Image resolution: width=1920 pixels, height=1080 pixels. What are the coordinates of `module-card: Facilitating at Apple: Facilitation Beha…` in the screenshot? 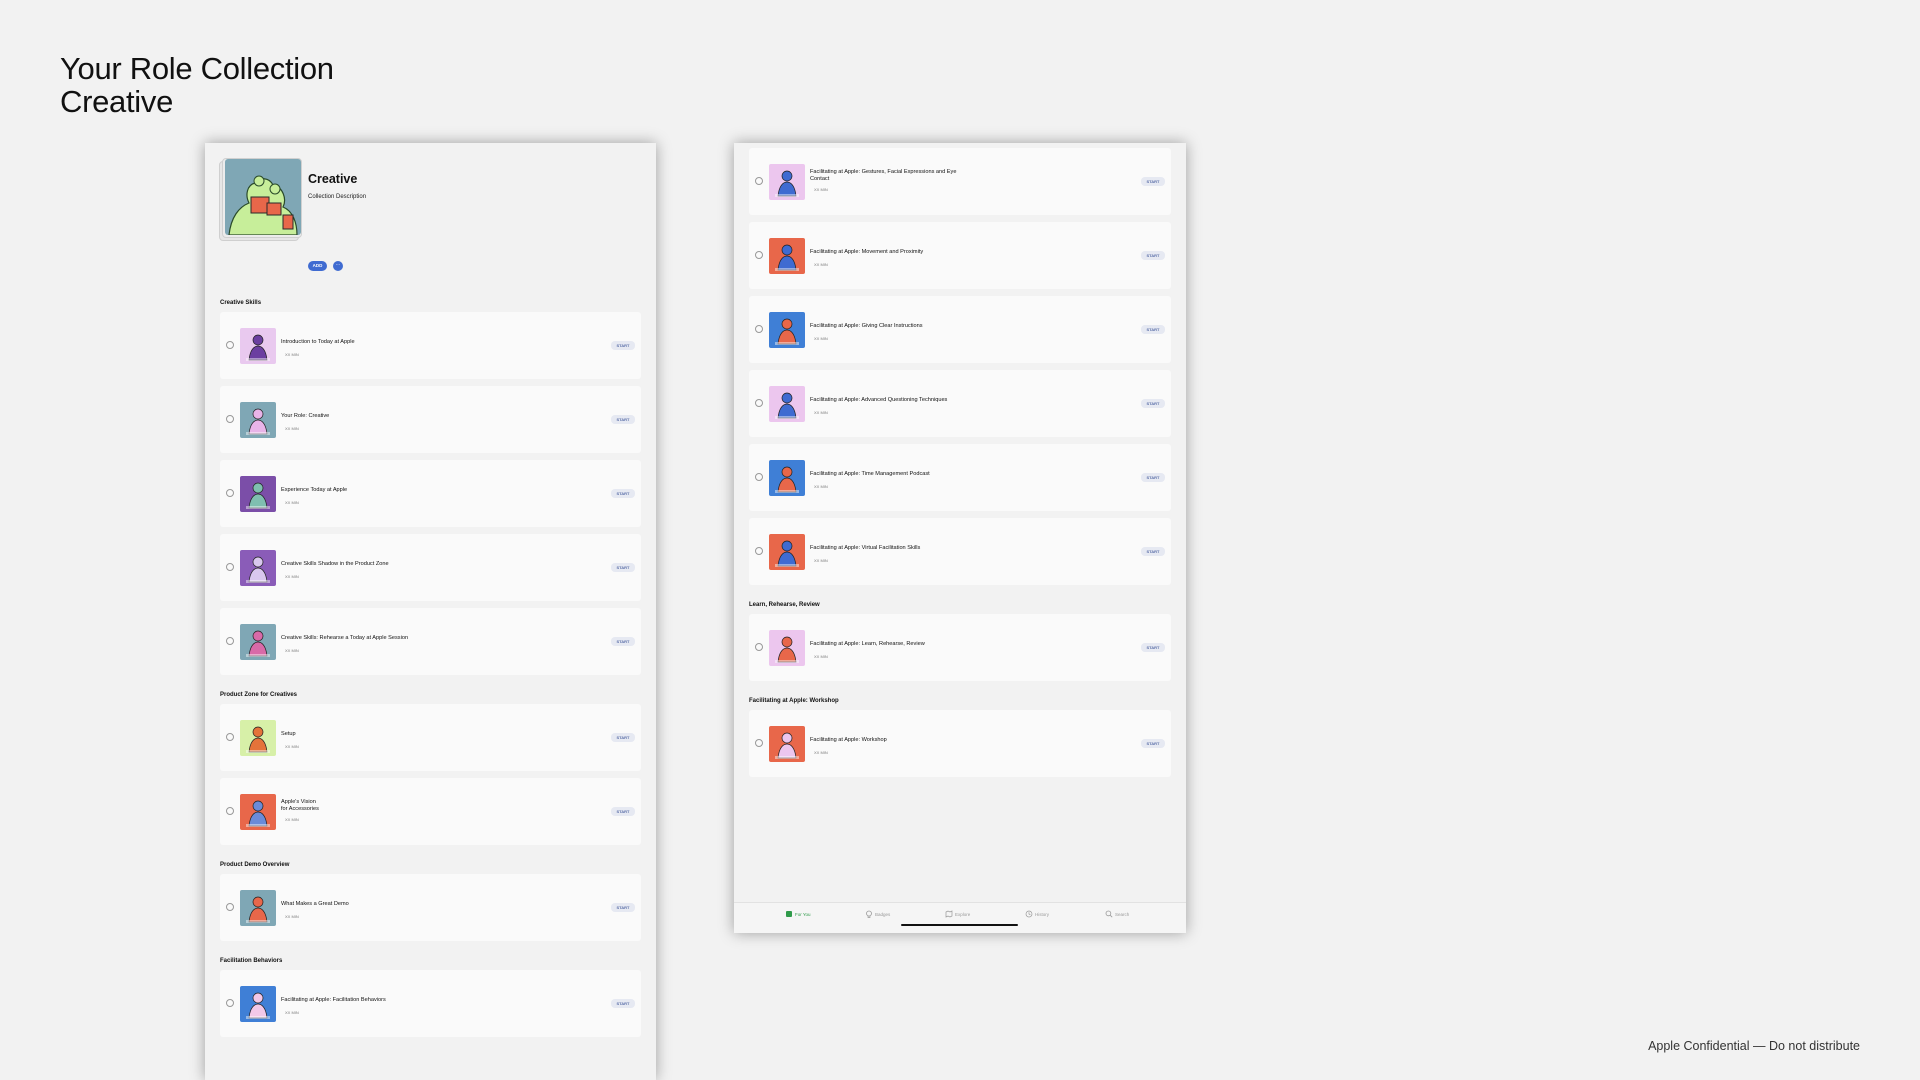 It's located at (430, 1003).